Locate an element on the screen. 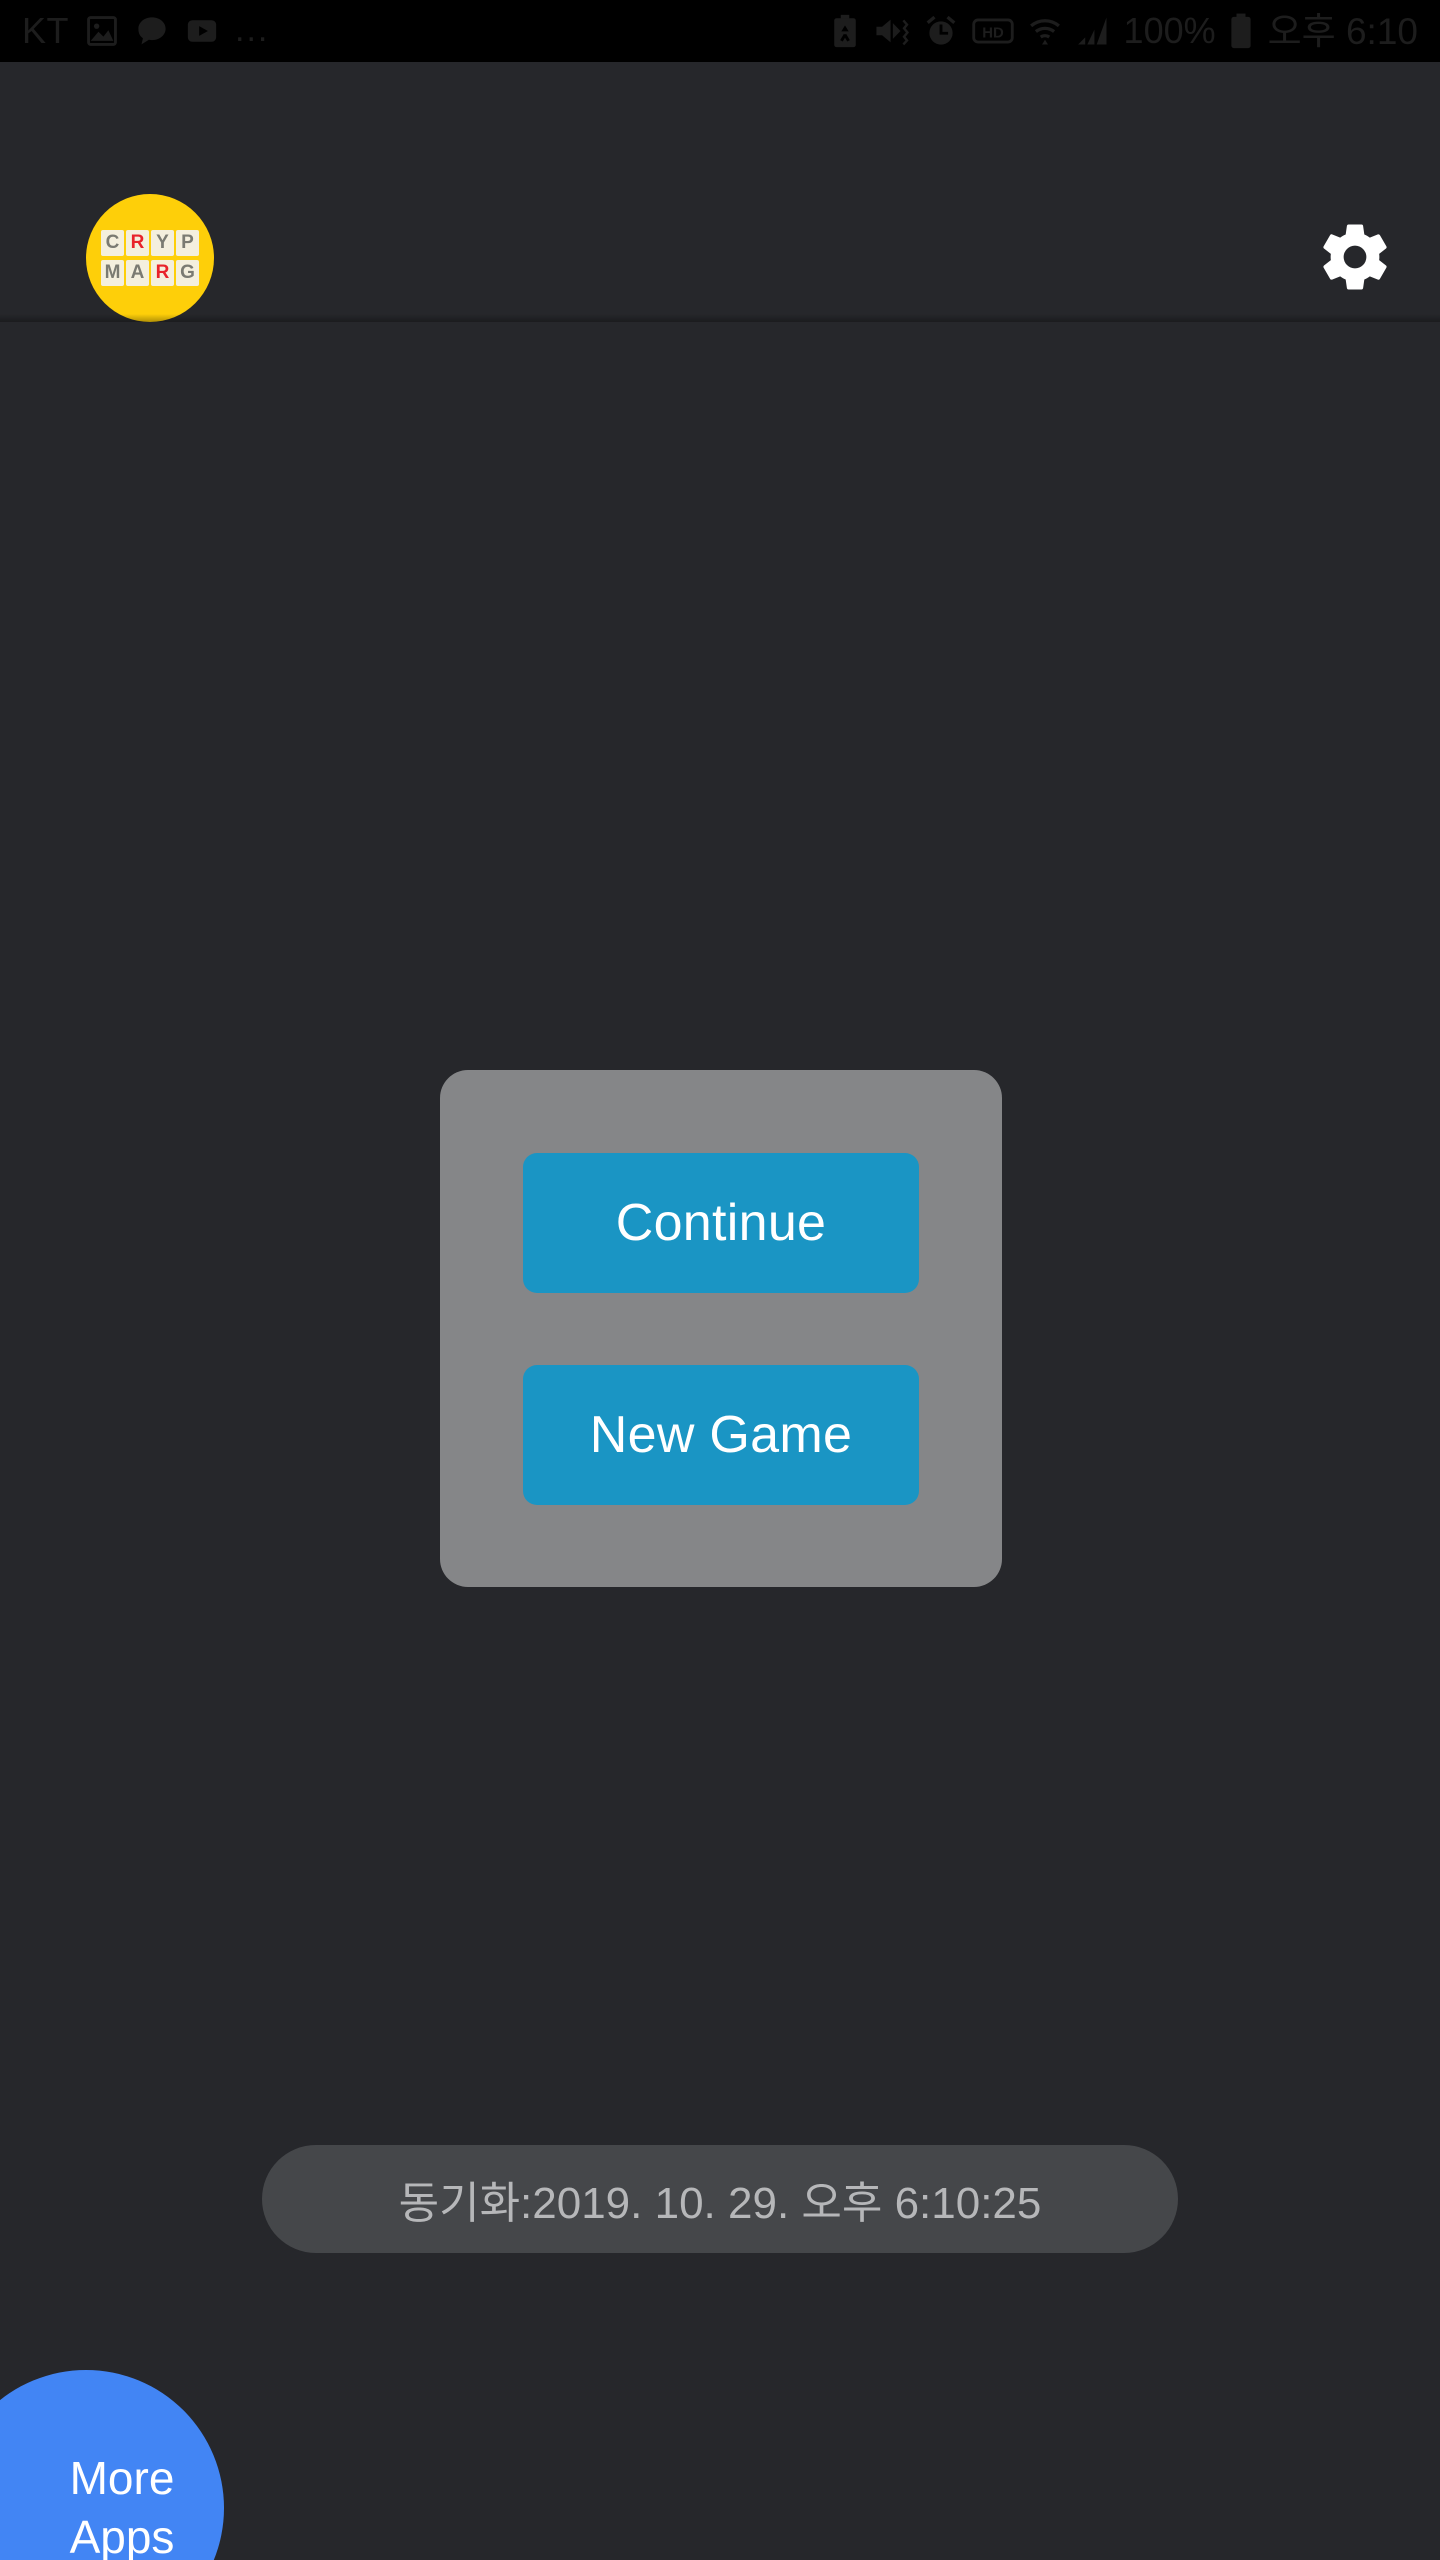 The width and height of the screenshot is (1440, 2560). gear-icon is located at coordinates (1355, 259).